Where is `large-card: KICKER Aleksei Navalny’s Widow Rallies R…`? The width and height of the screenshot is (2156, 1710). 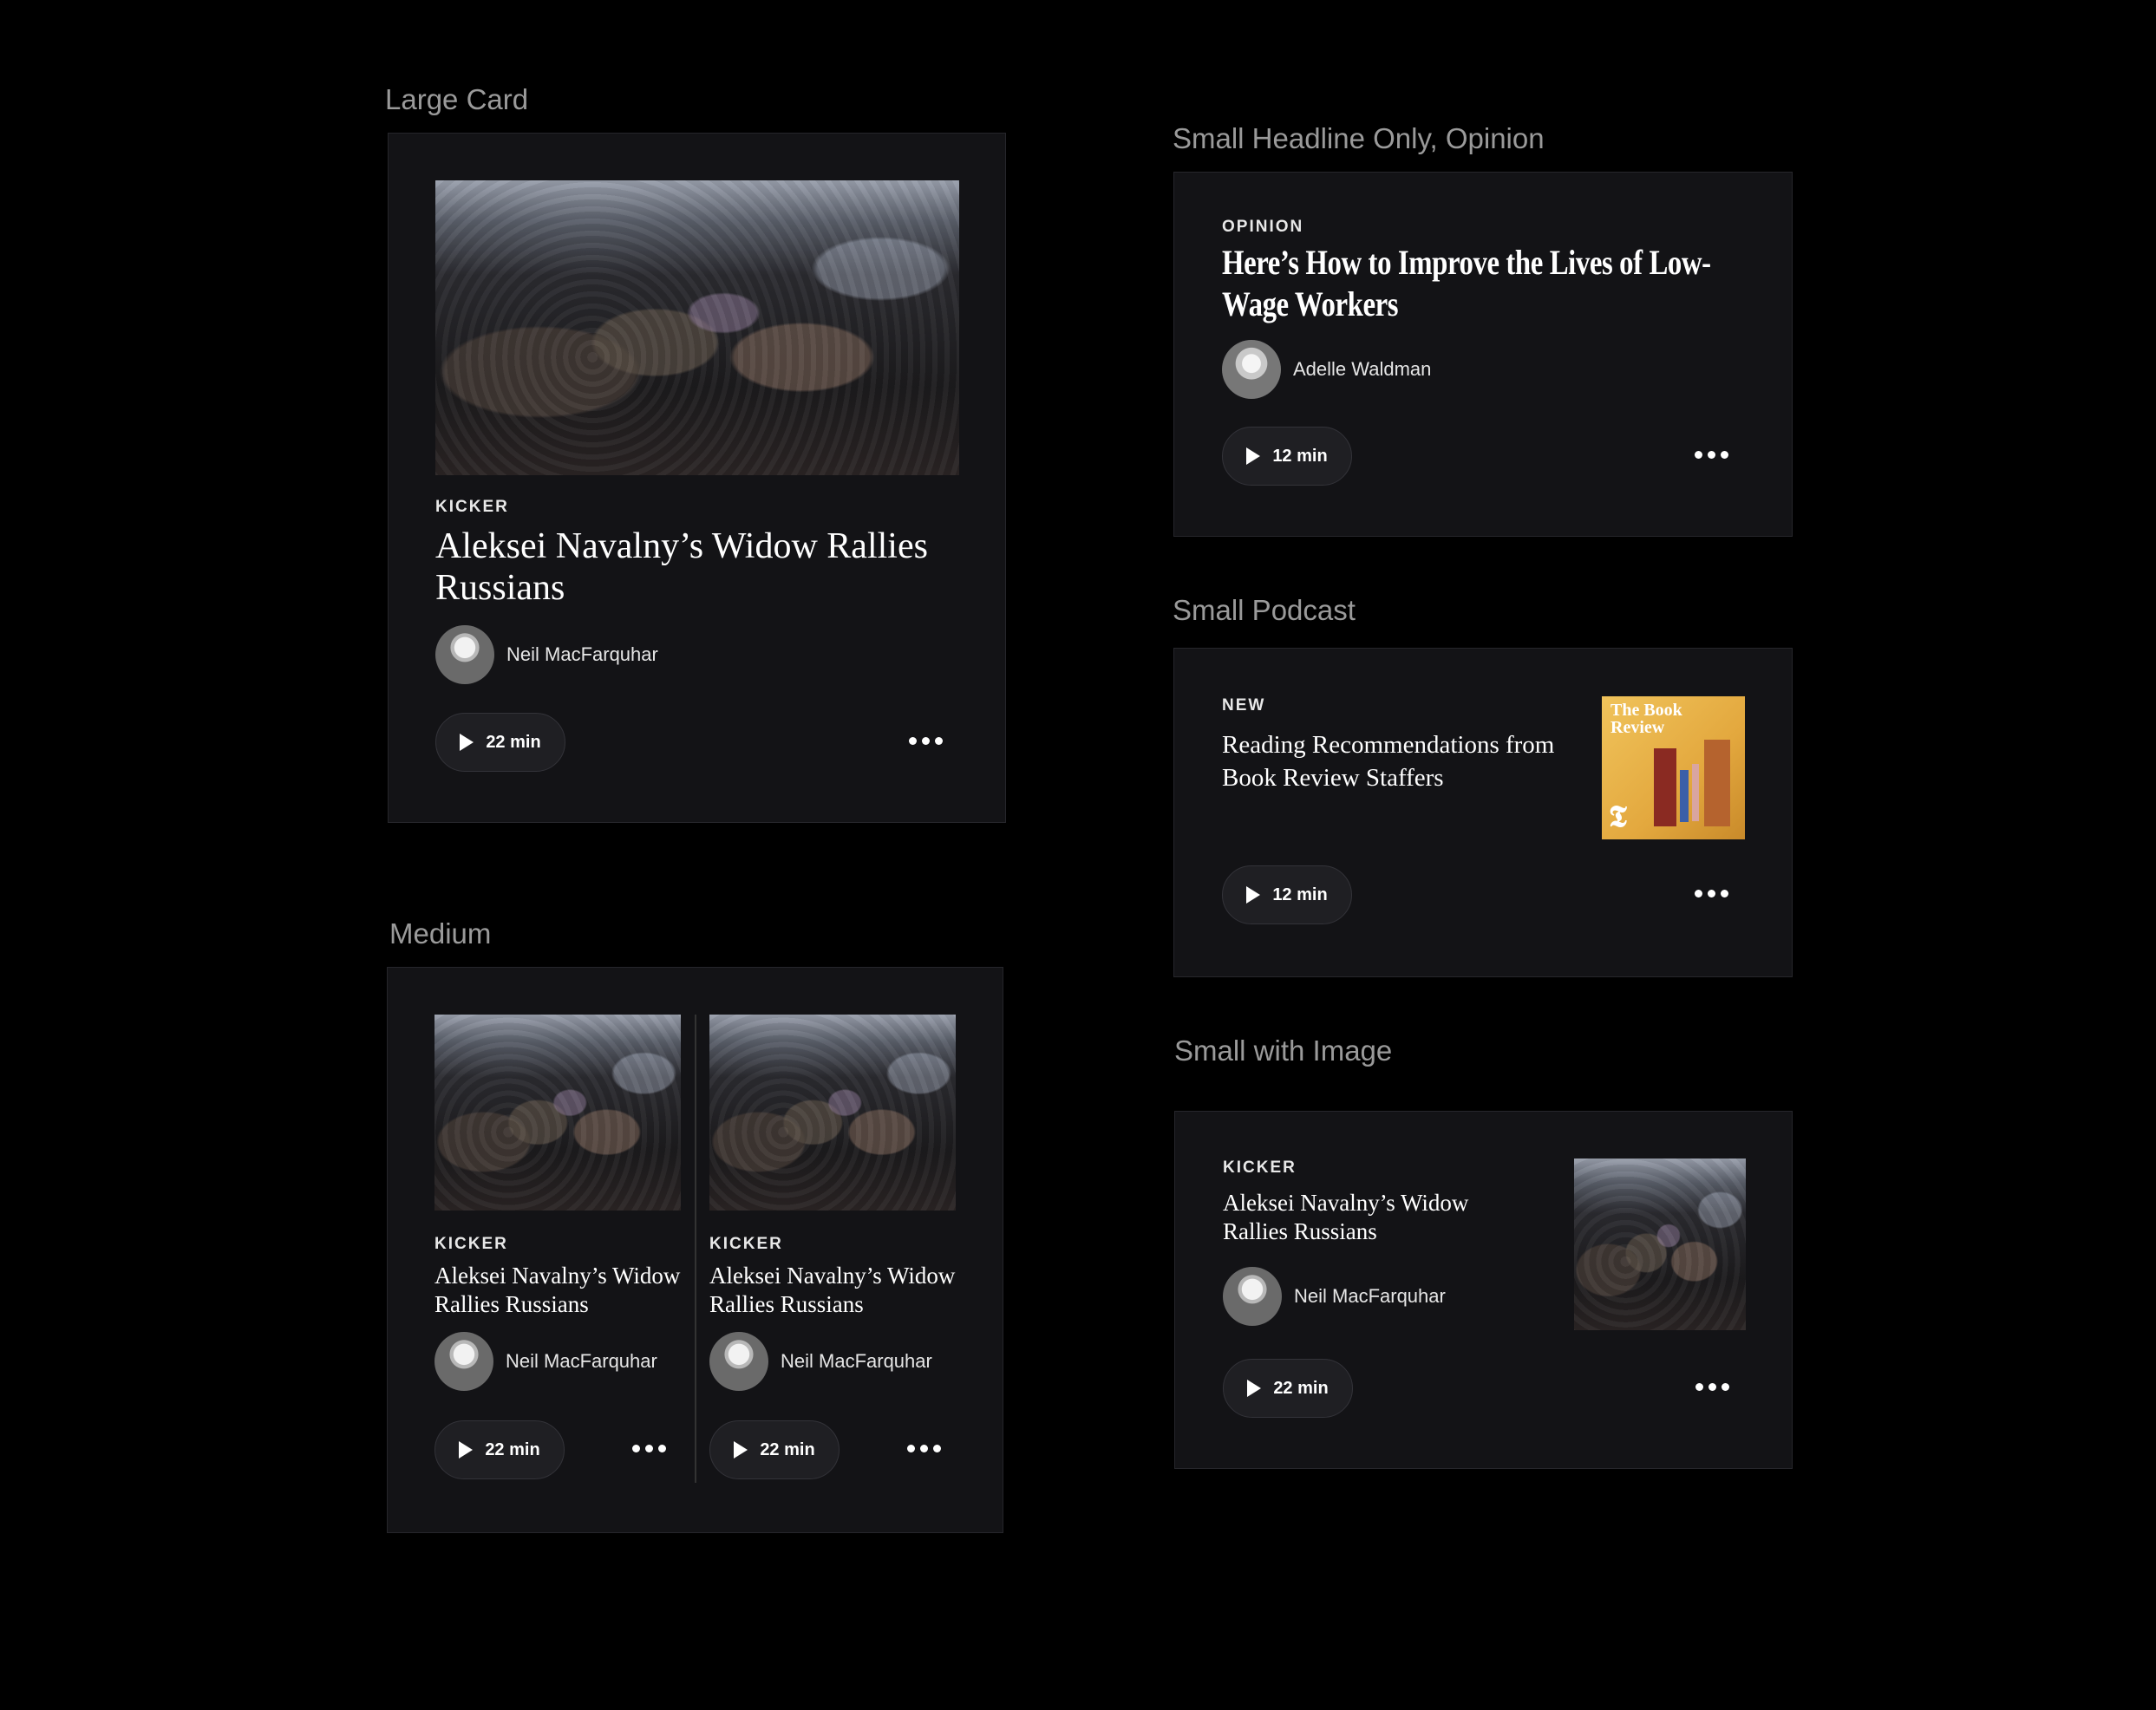
large-card: KICKER Aleksei Navalny’s Widow Rallies R… is located at coordinates (697, 478).